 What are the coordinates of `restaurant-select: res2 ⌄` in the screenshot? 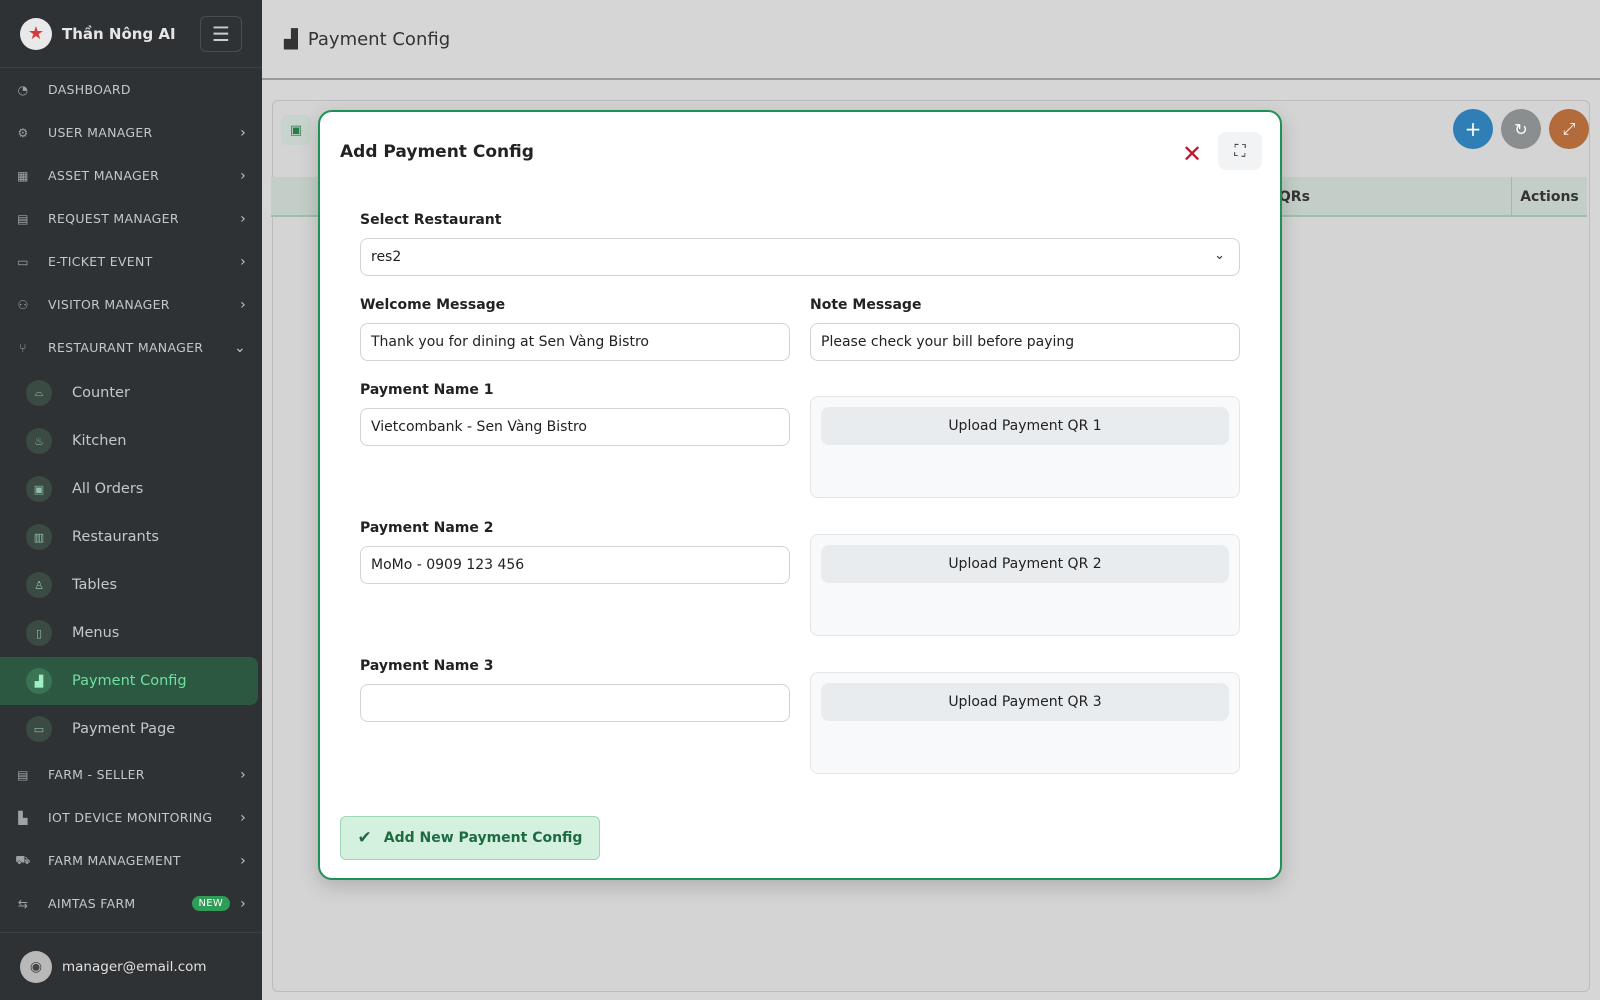 It's located at (800, 257).